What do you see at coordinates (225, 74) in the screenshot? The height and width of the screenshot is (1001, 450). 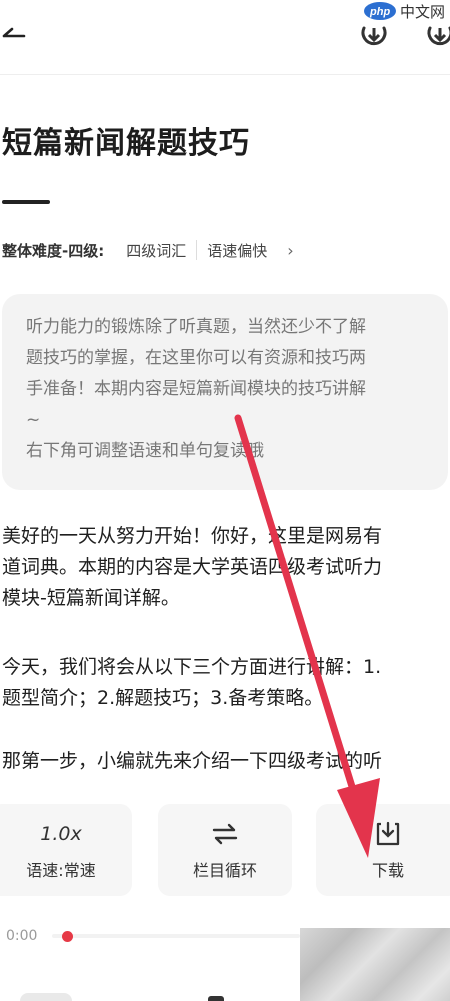 I see `header-divider` at bounding box center [225, 74].